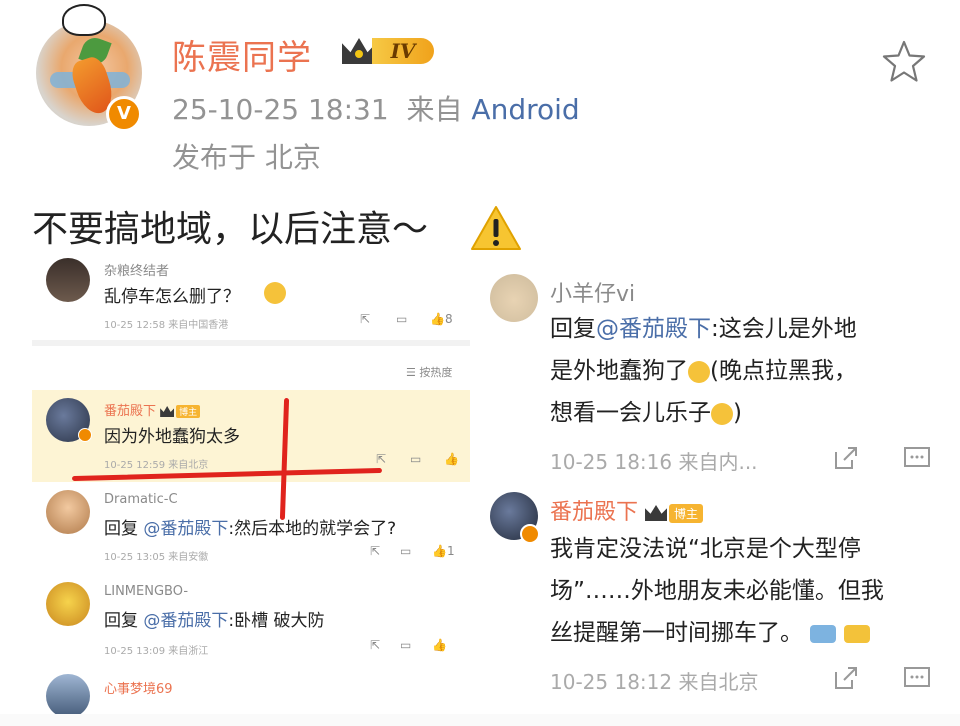 This screenshot has width=960, height=726. I want to click on comment-text: 回复 @番茄殿下:然后本地的就学会了?, so click(250, 526).